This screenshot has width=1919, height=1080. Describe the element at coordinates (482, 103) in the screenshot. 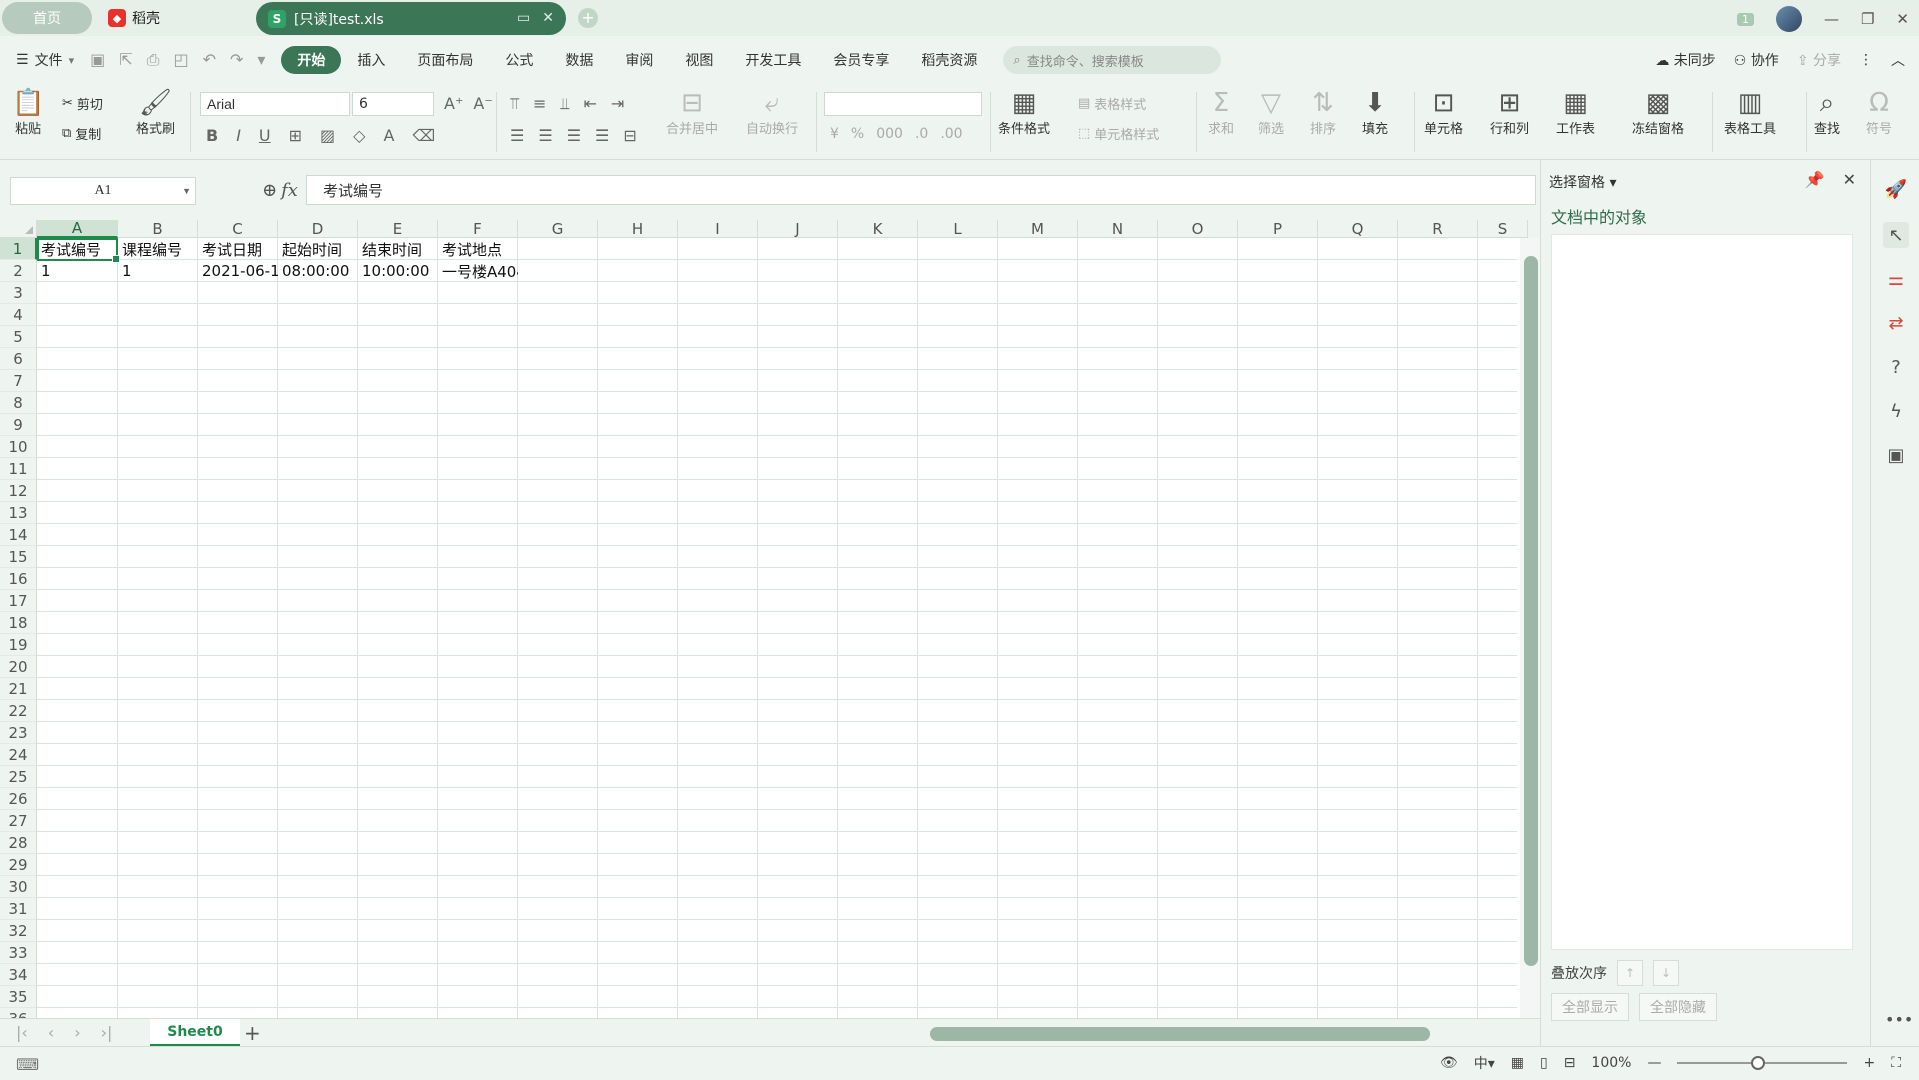

I see `decrease-font-icon: A⁻` at that location.